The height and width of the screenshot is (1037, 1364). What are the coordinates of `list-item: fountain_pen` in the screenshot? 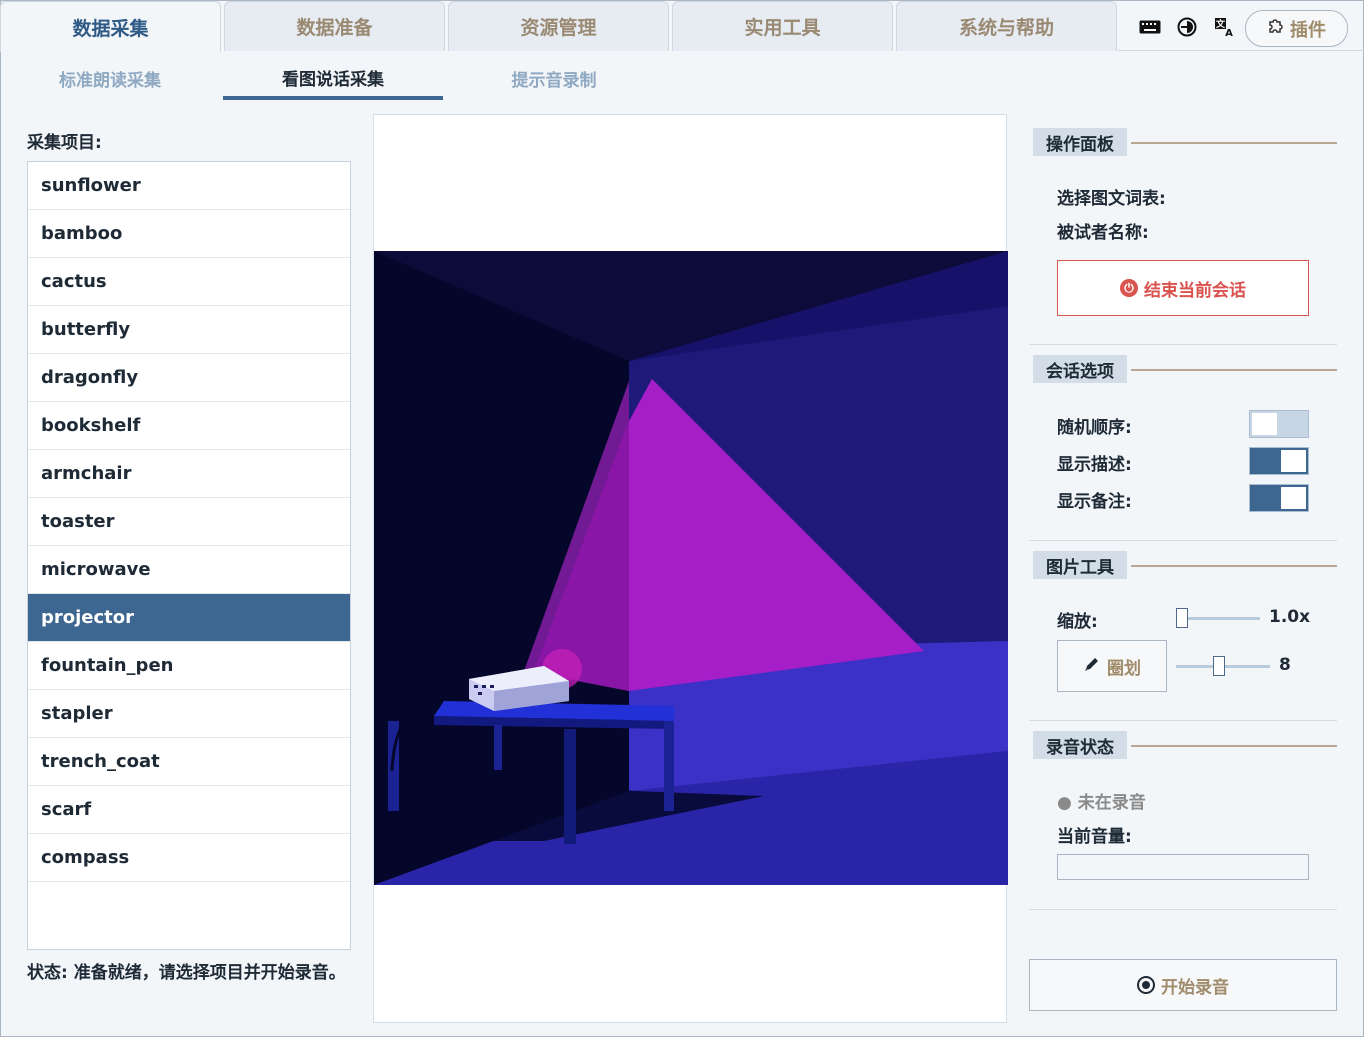 It's located at (189, 666).